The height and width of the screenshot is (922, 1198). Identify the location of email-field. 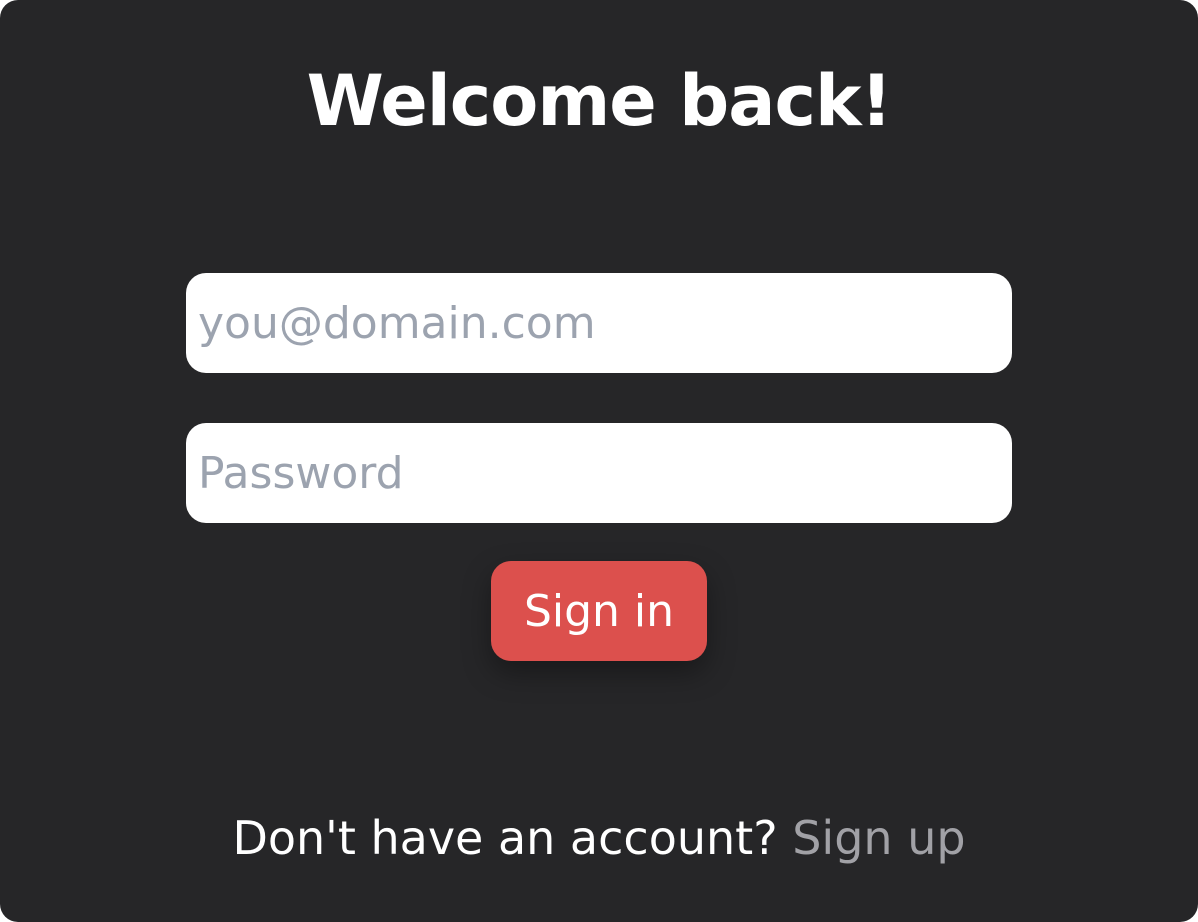
(599, 323).